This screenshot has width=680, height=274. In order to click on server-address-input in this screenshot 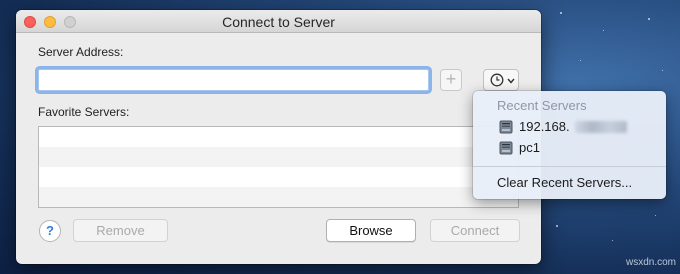, I will do `click(233, 80)`.